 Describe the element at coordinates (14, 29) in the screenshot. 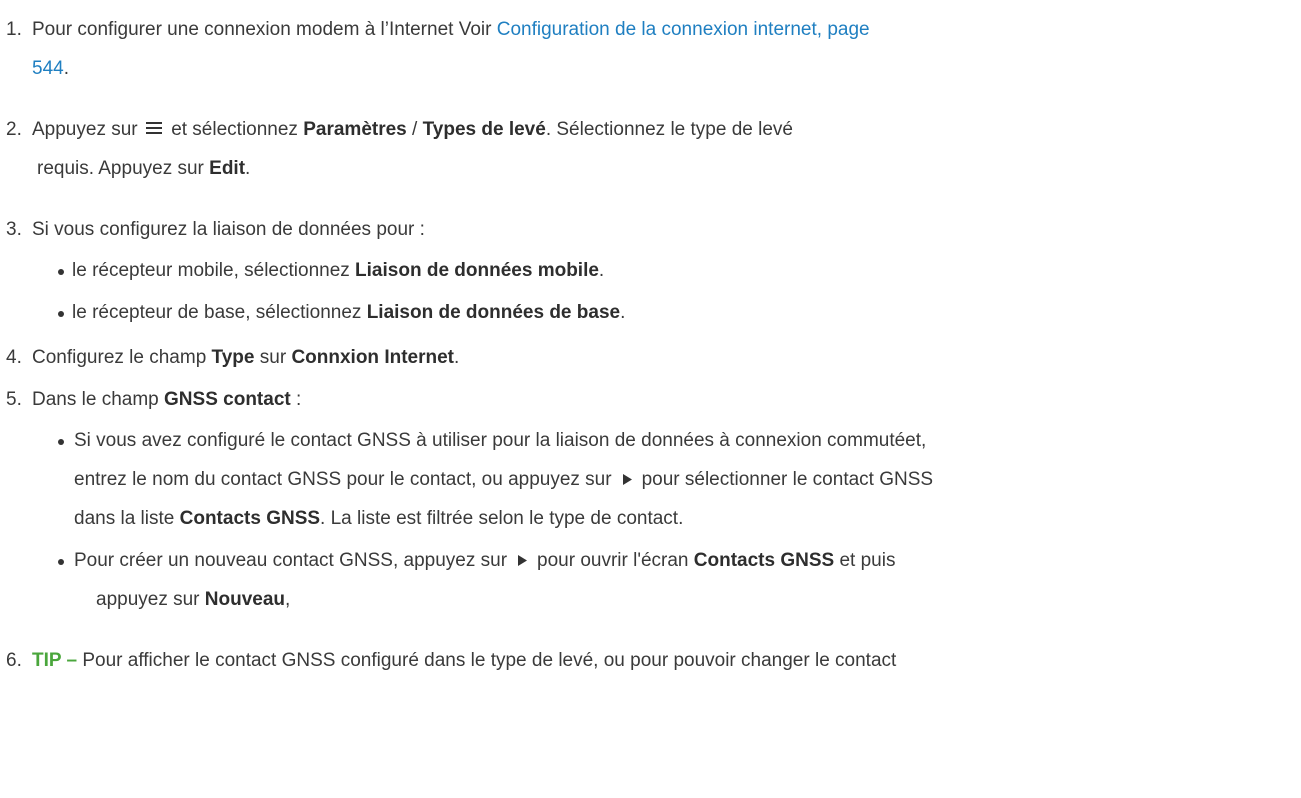

I see `step-number: 1.` at that location.